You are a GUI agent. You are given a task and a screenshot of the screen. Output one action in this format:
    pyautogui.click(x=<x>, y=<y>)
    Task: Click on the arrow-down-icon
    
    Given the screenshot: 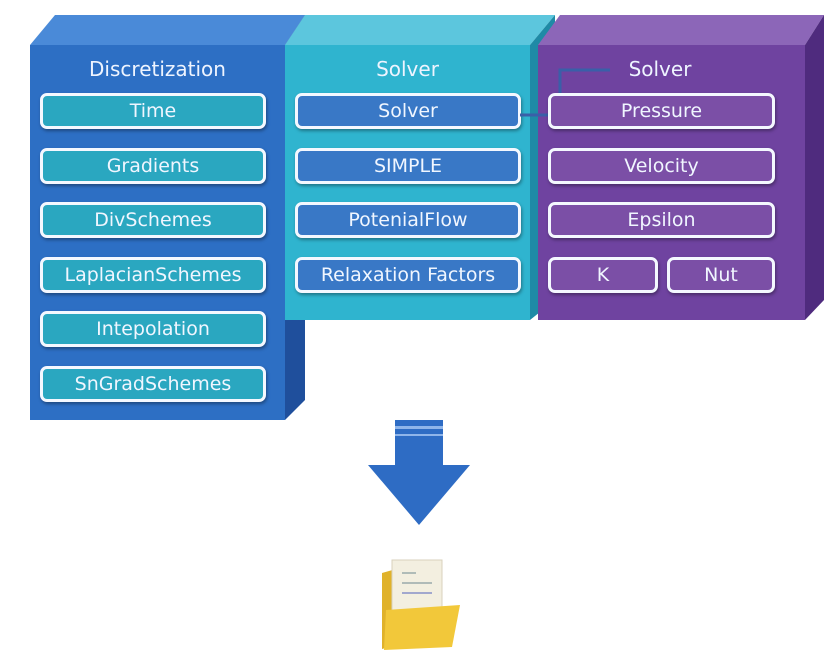 What is the action you would take?
    pyautogui.click(x=419, y=472)
    